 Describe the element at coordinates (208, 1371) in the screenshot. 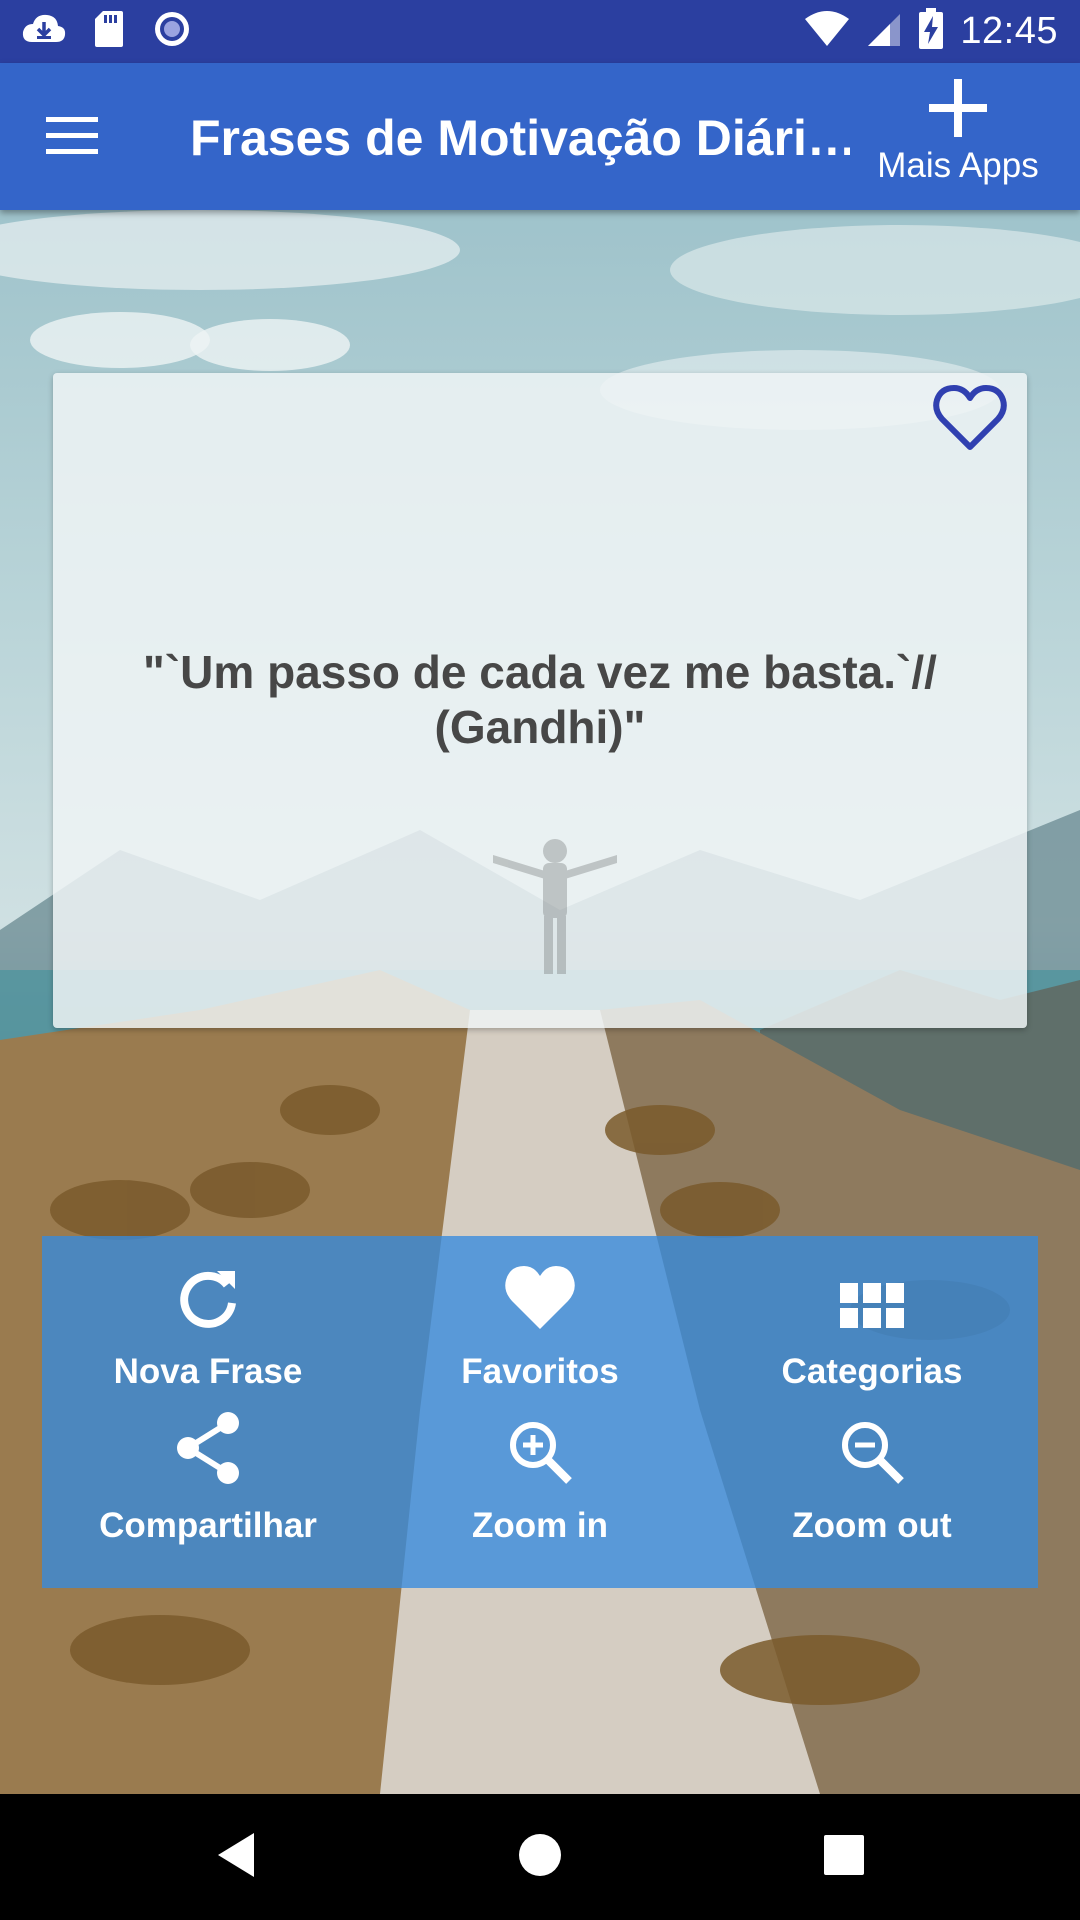

I see `action-label: Nova Frase` at that location.